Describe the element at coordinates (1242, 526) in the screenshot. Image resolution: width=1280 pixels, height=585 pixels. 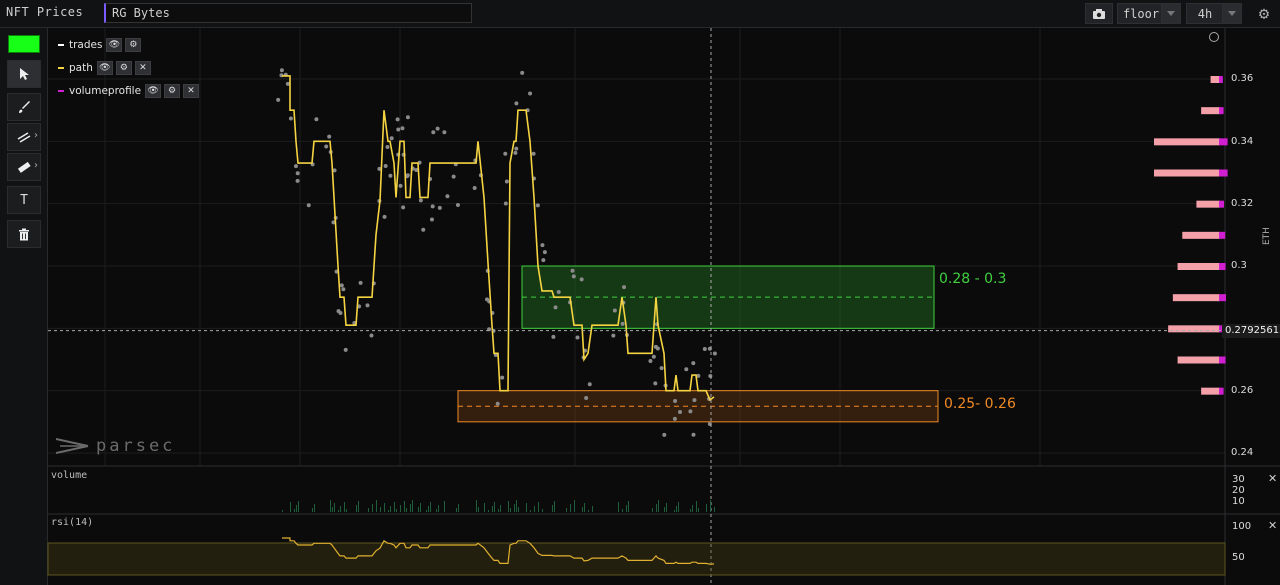
I see `rsi-tick: 100` at that location.